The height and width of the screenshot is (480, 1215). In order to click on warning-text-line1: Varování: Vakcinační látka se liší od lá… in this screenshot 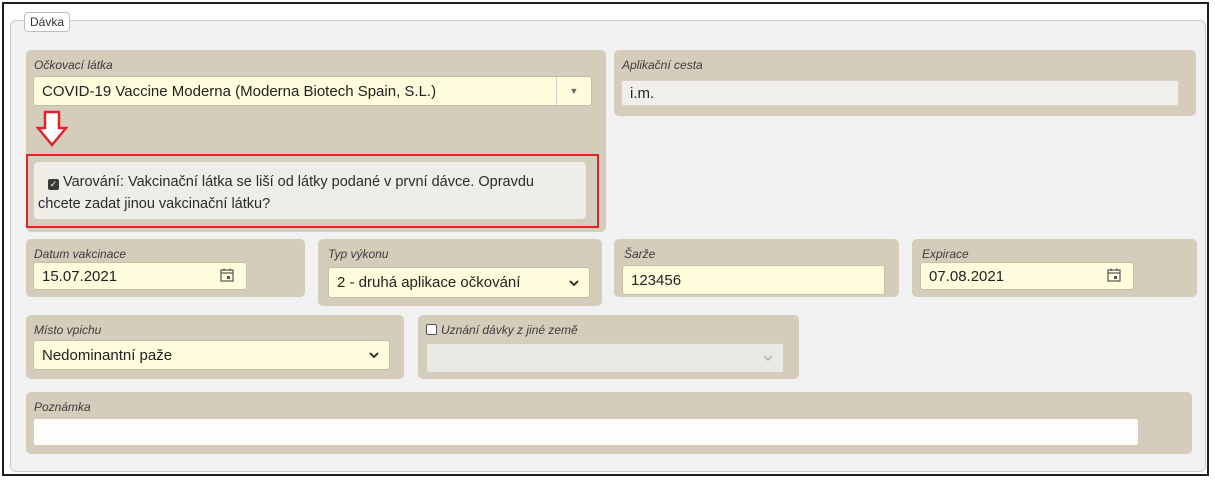, I will do `click(298, 182)`.